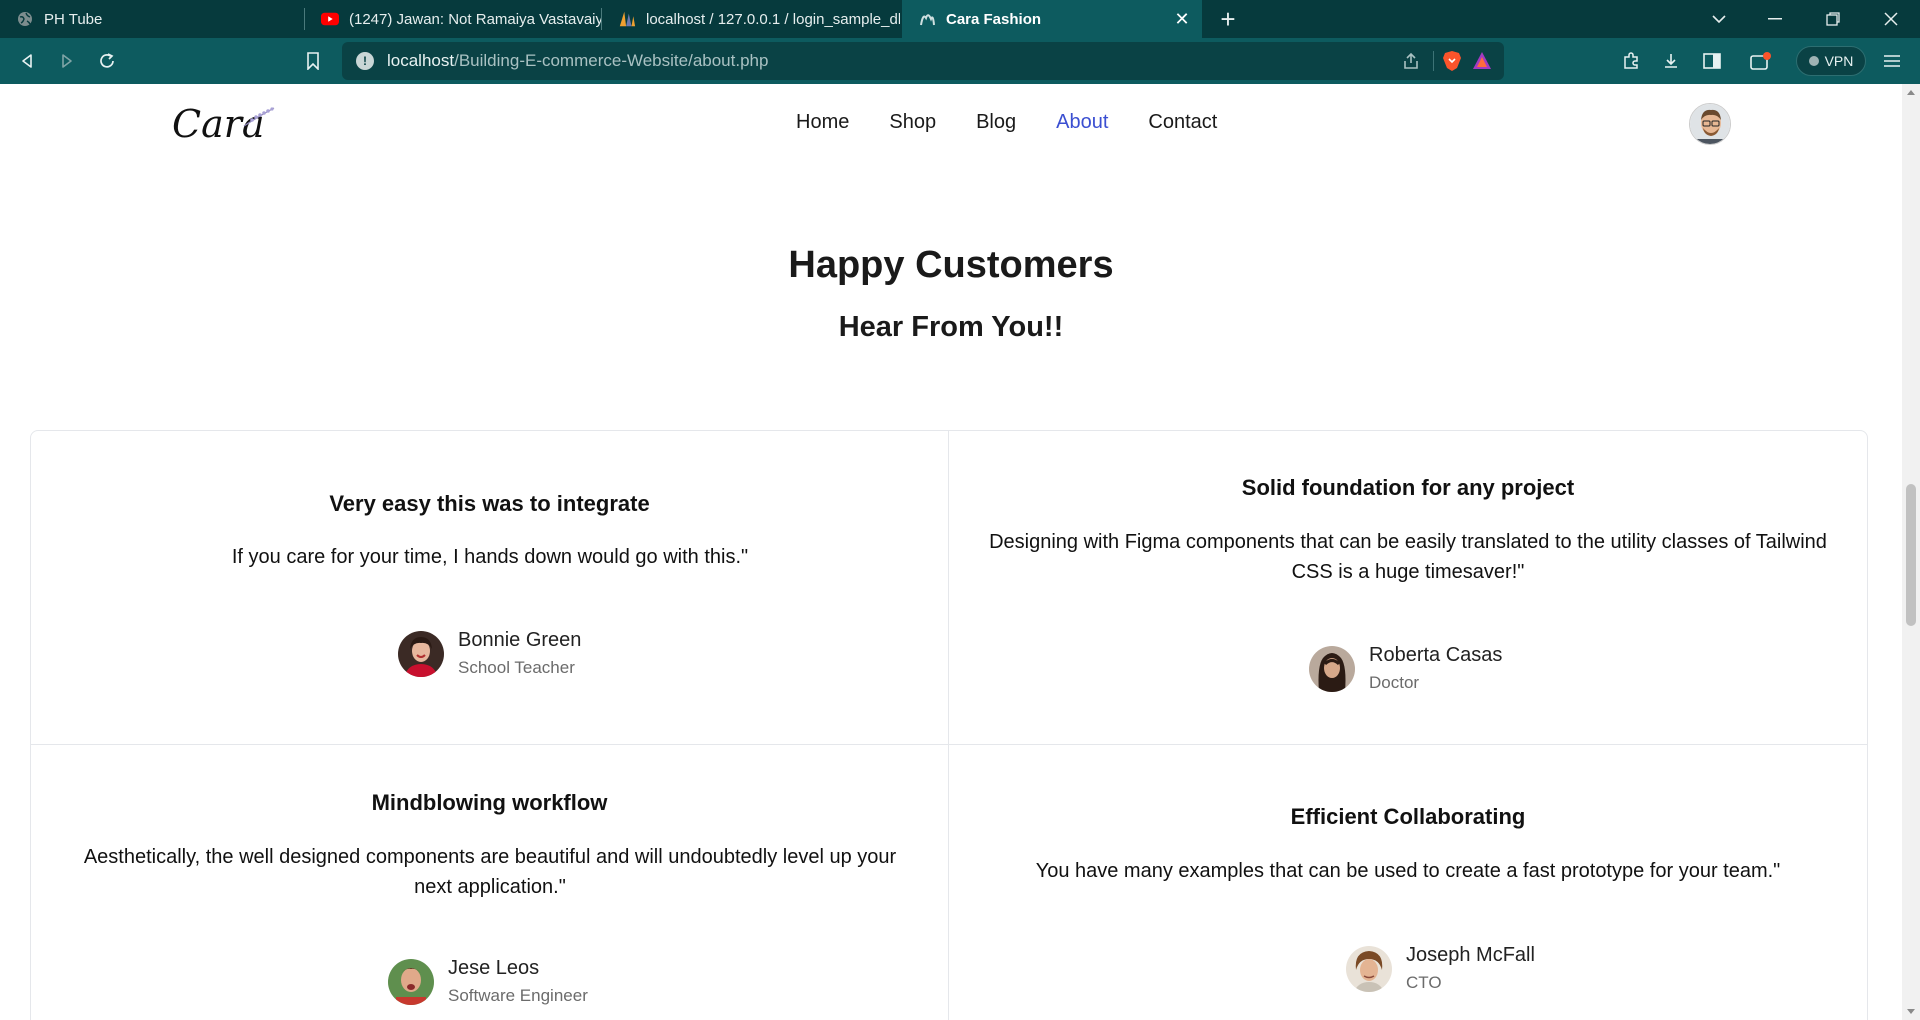 The width and height of the screenshot is (1920, 1020). I want to click on author-name: Bonnie Green, so click(520, 640).